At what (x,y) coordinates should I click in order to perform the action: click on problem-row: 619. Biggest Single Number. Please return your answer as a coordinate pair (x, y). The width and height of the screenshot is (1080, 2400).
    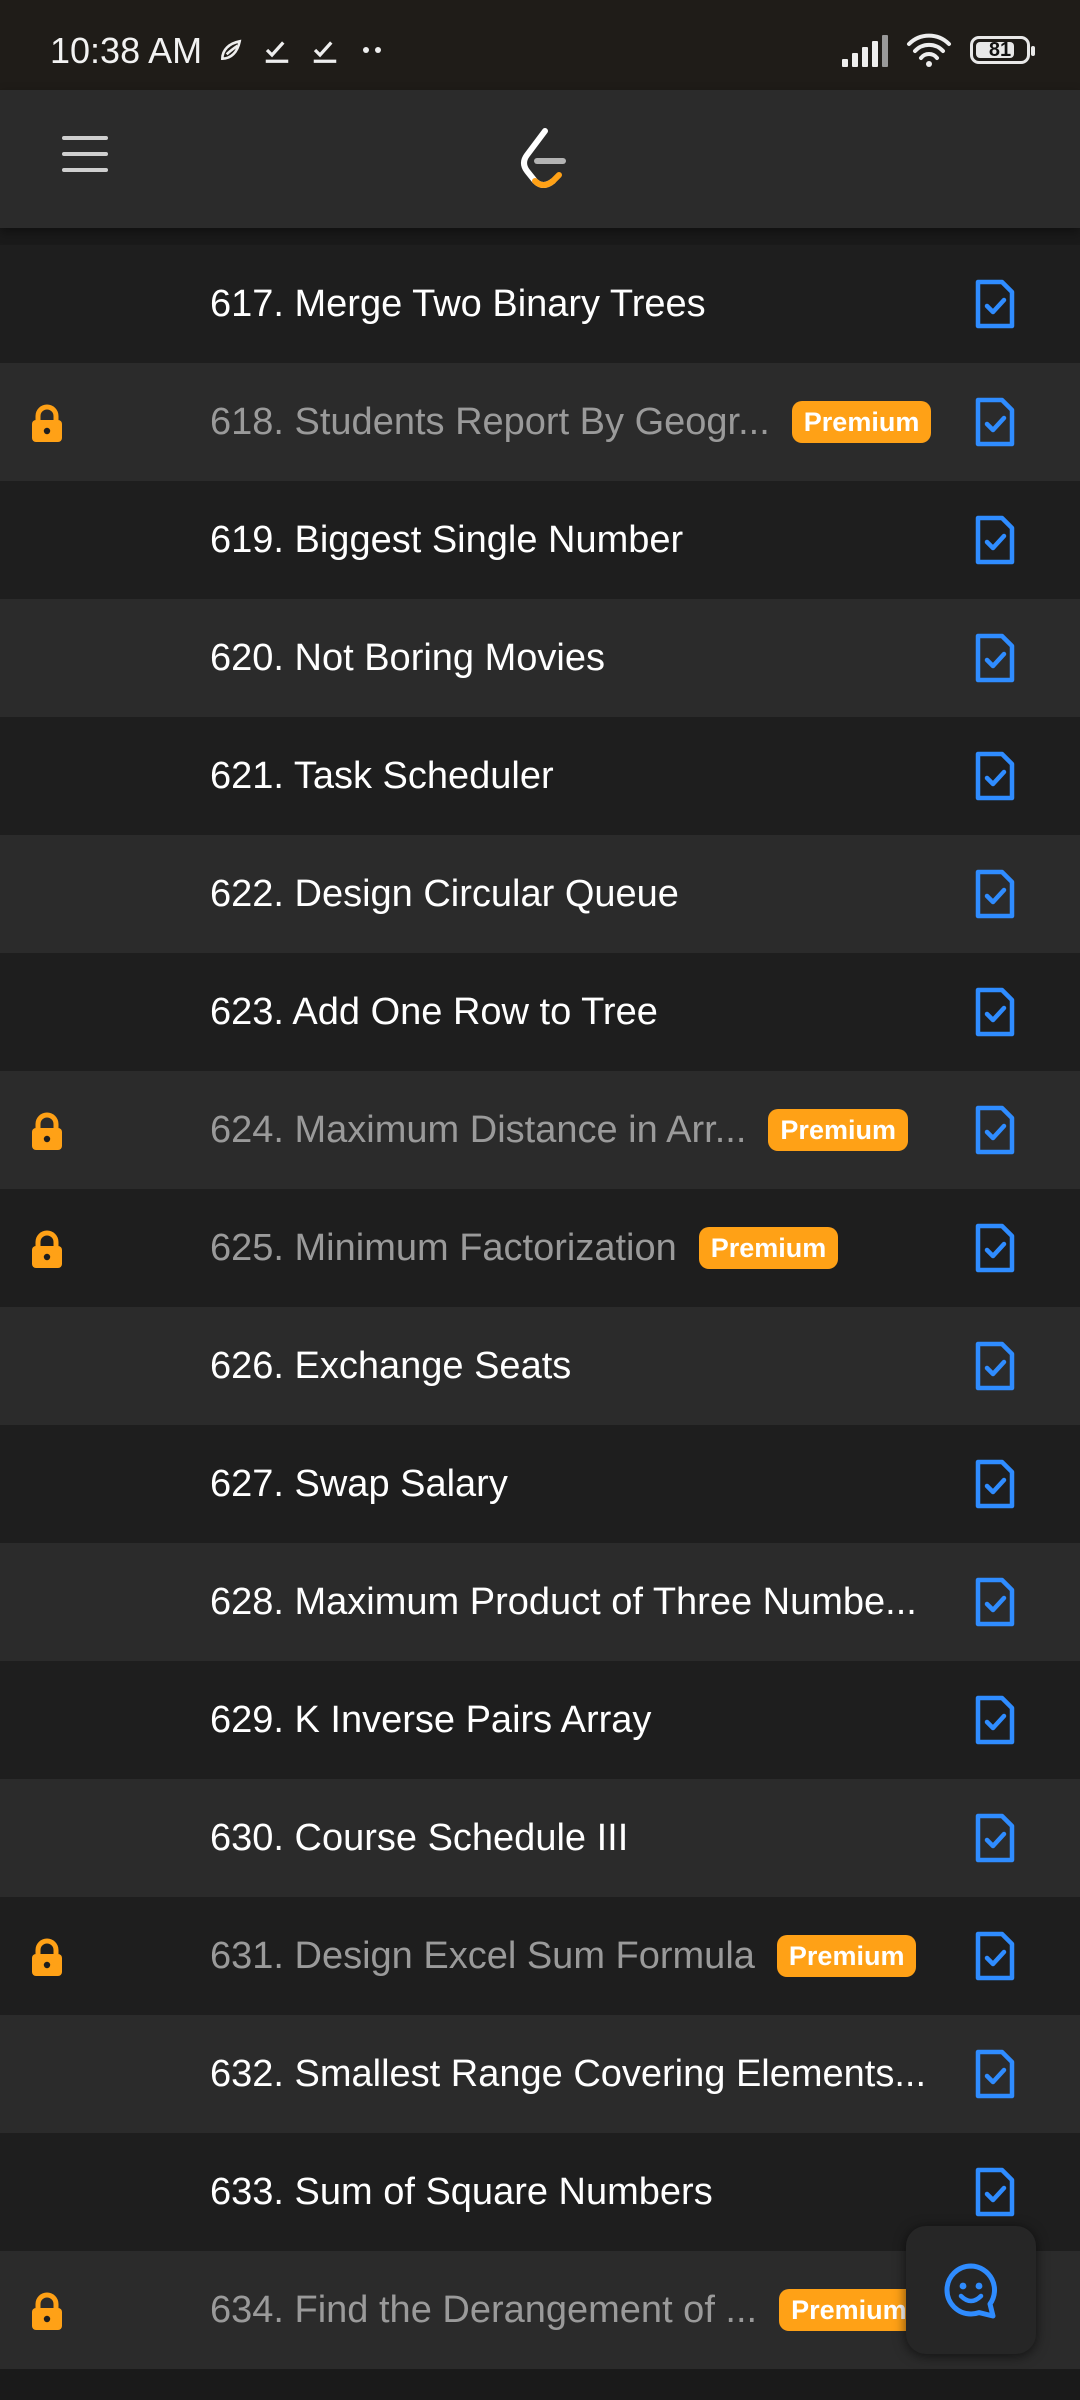
    Looking at the image, I should click on (540, 540).